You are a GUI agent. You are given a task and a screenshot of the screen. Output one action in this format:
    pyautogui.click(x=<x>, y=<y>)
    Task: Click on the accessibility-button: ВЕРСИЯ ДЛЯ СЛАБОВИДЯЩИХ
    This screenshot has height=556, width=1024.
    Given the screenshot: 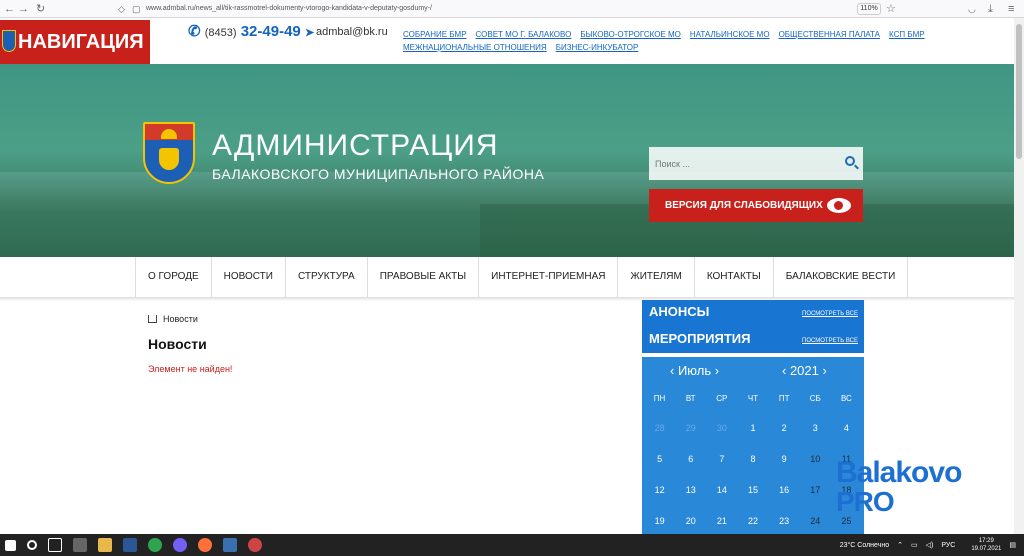 What is the action you would take?
    pyautogui.click(x=756, y=205)
    